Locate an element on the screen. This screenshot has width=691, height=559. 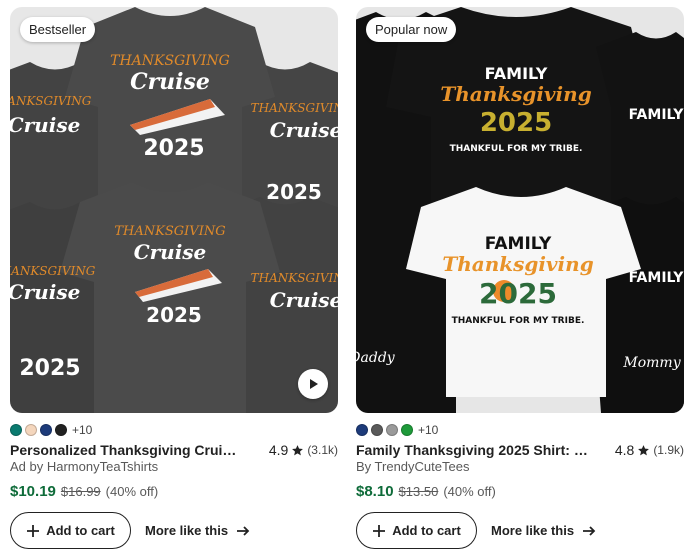
review-count: (1.9k) is located at coordinates (668, 450).